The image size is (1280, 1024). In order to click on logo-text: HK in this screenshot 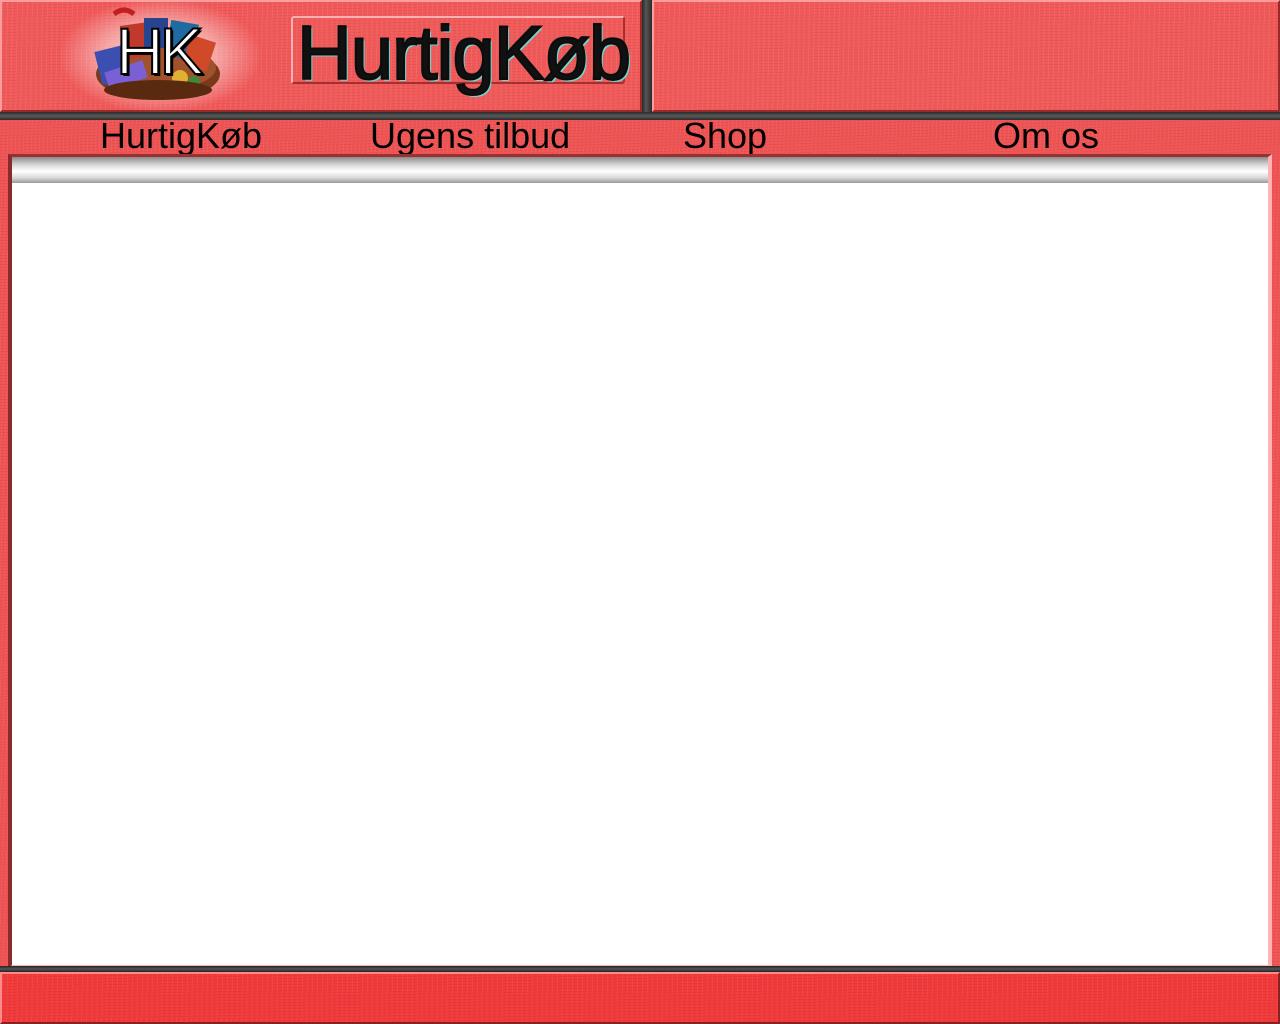, I will do `click(160, 51)`.